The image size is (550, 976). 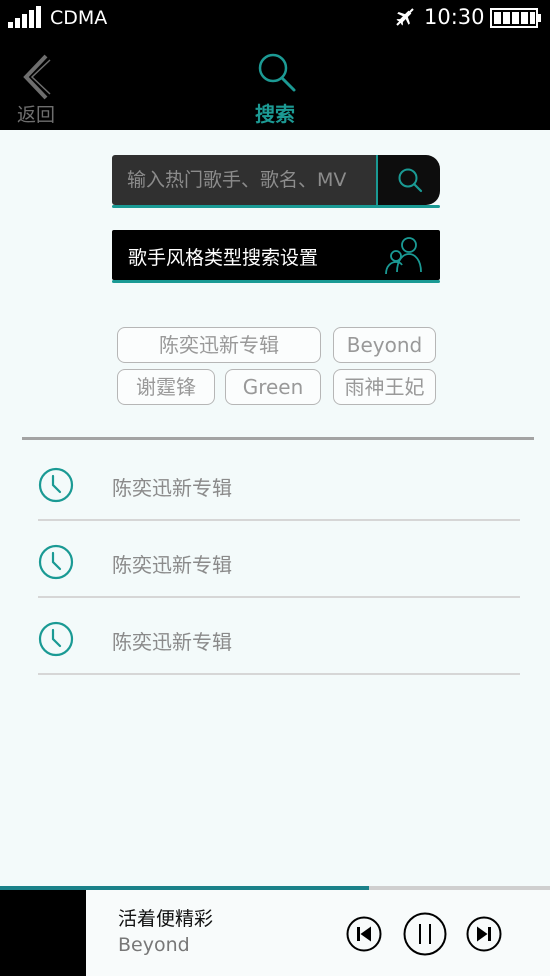 I want to click on style-search-settings-button: 歌手风格类型搜索设置, so click(x=276, y=256).